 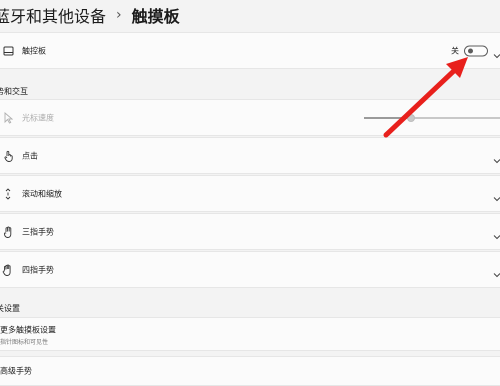 I want to click on four-finger-hand-icon, so click(x=8, y=269).